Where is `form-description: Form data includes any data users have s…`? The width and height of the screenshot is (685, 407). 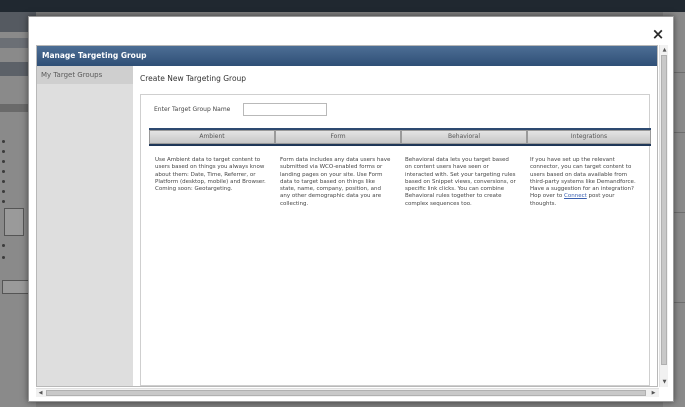
form-description: Form data includes any data users have s… is located at coordinates (335, 182).